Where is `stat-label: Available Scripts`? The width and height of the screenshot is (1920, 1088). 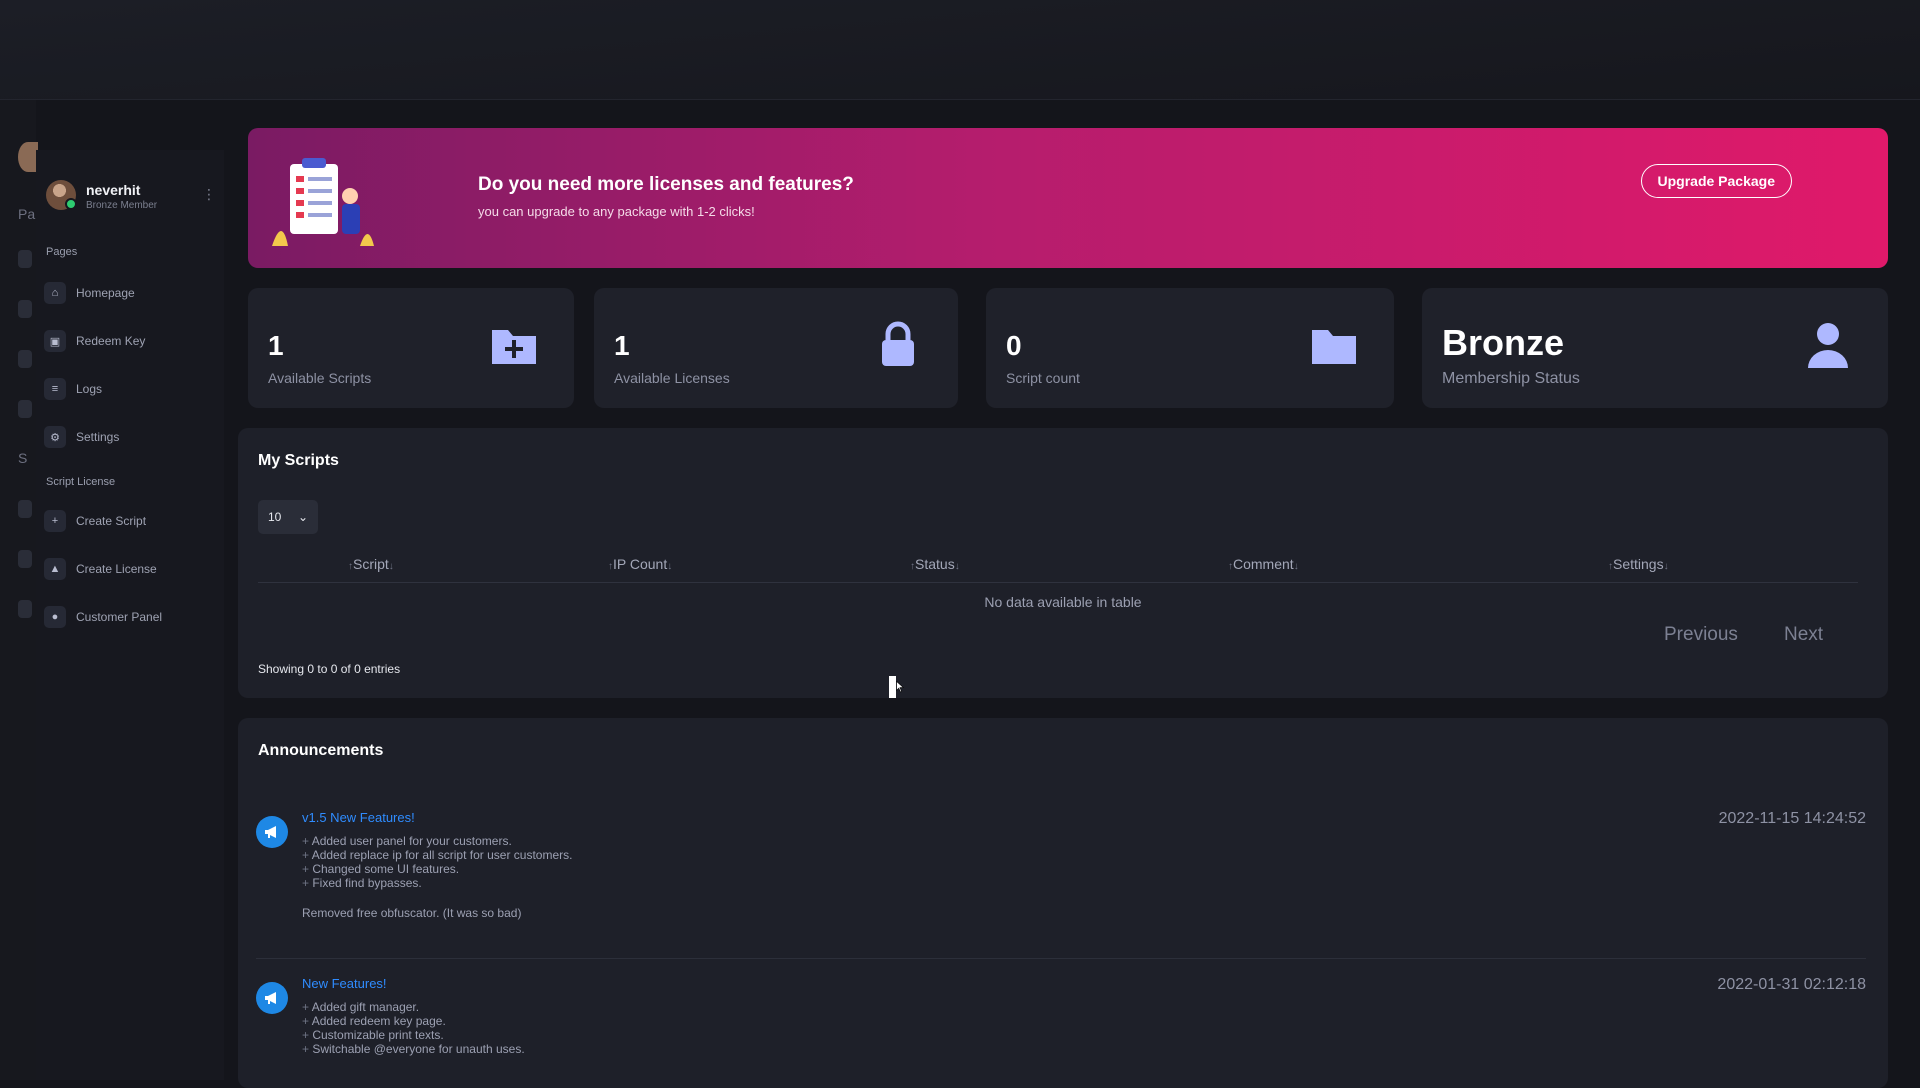
stat-label: Available Scripts is located at coordinates (320, 378).